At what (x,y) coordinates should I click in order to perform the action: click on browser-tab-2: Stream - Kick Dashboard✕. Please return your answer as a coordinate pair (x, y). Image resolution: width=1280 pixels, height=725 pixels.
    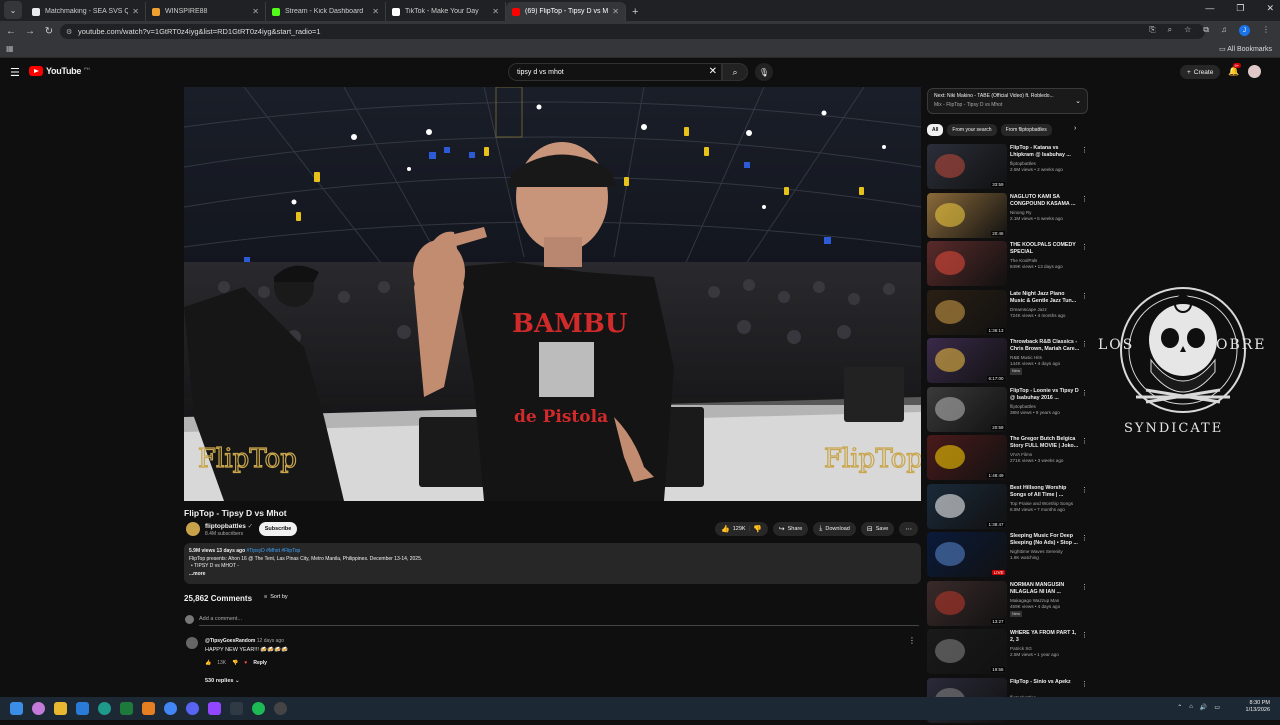
    Looking at the image, I should click on (326, 11).